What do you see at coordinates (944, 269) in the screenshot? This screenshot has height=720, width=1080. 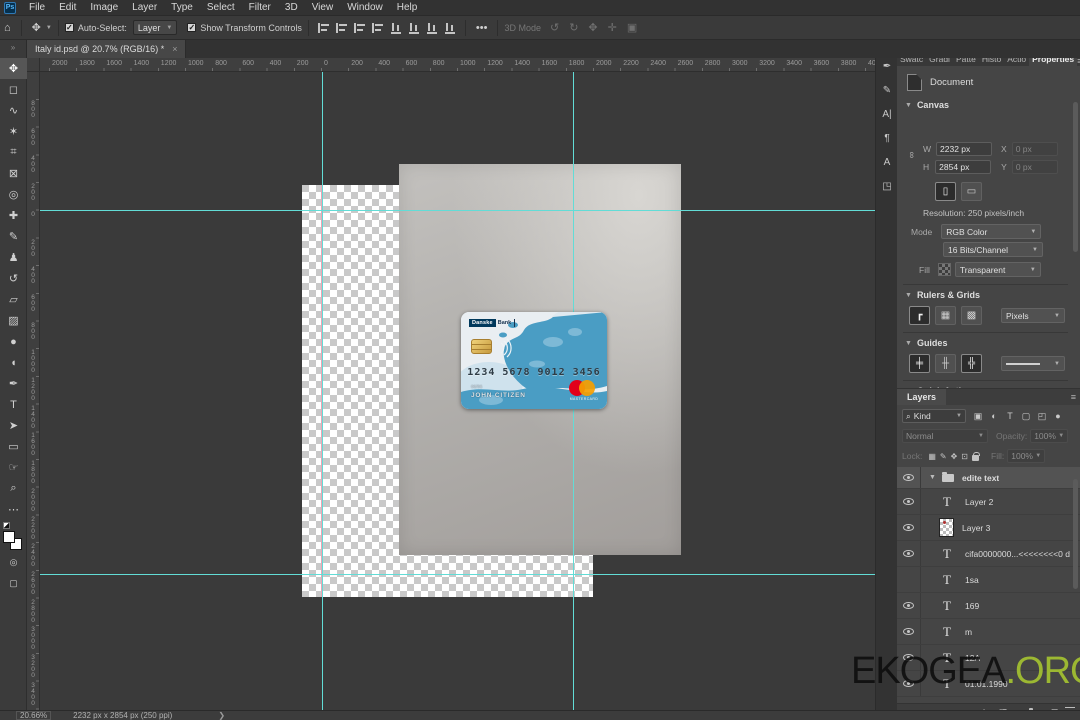 I see `fill-swatch` at bounding box center [944, 269].